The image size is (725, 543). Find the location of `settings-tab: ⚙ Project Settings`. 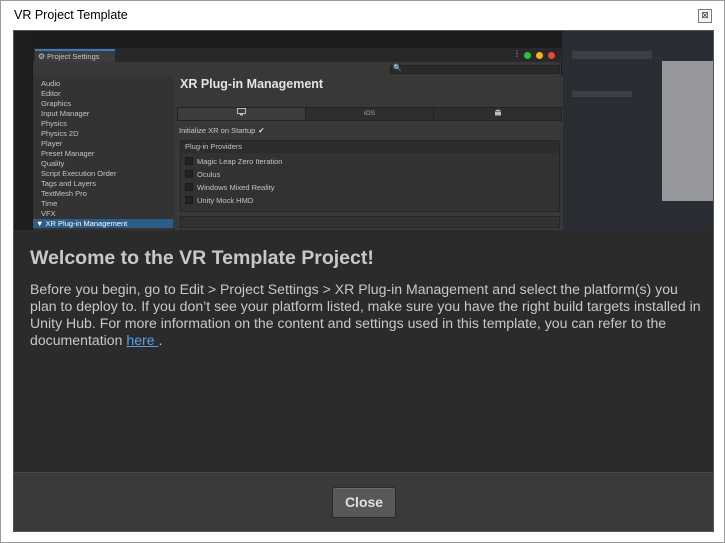

settings-tab: ⚙ Project Settings is located at coordinates (75, 55).